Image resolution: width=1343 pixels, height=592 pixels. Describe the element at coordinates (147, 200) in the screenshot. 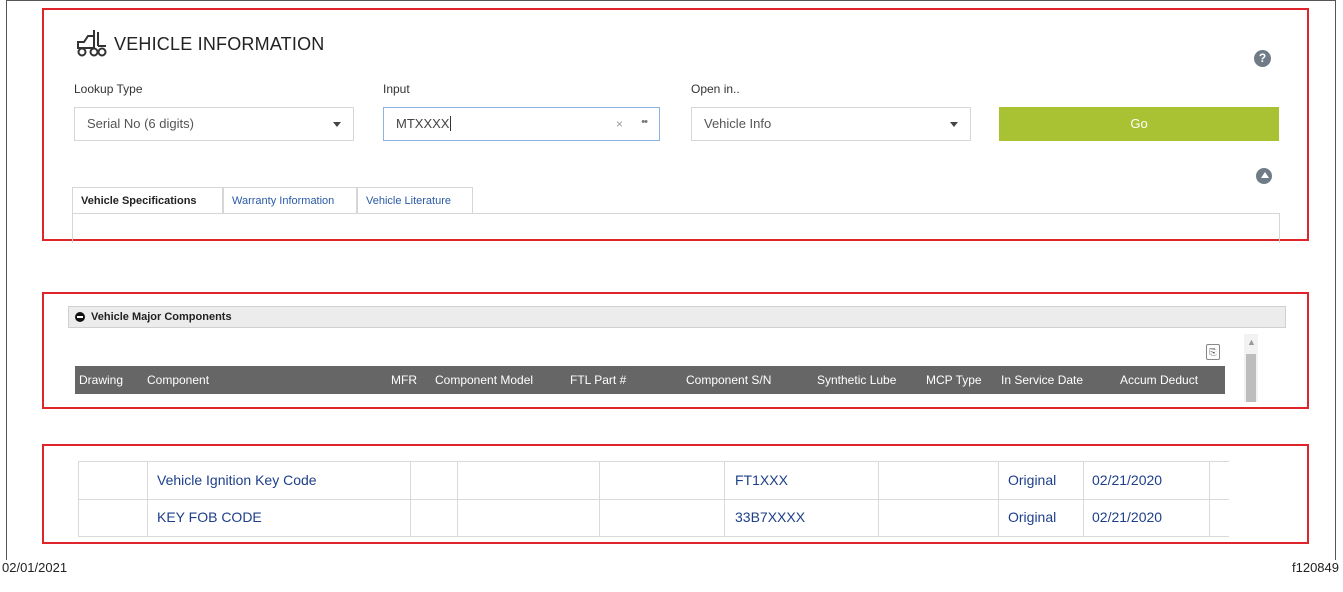

I see `tab-vehicle-specifications: Vehicle Specifications` at that location.